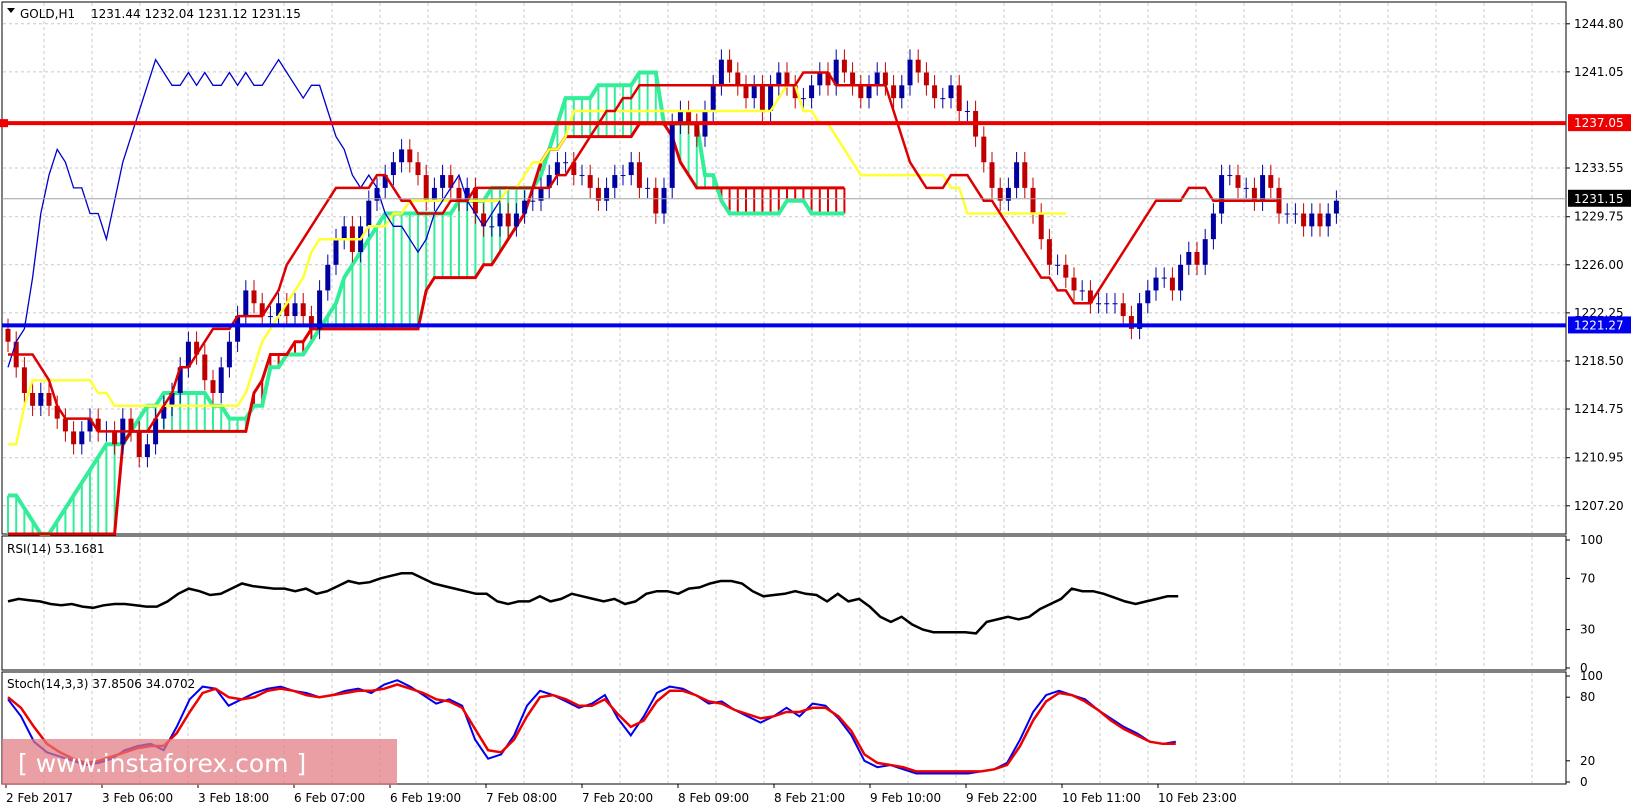 The width and height of the screenshot is (1632, 811). What do you see at coordinates (521, 798) in the screenshot?
I see `time-tick-label: 7 Feb 08:00` at bounding box center [521, 798].